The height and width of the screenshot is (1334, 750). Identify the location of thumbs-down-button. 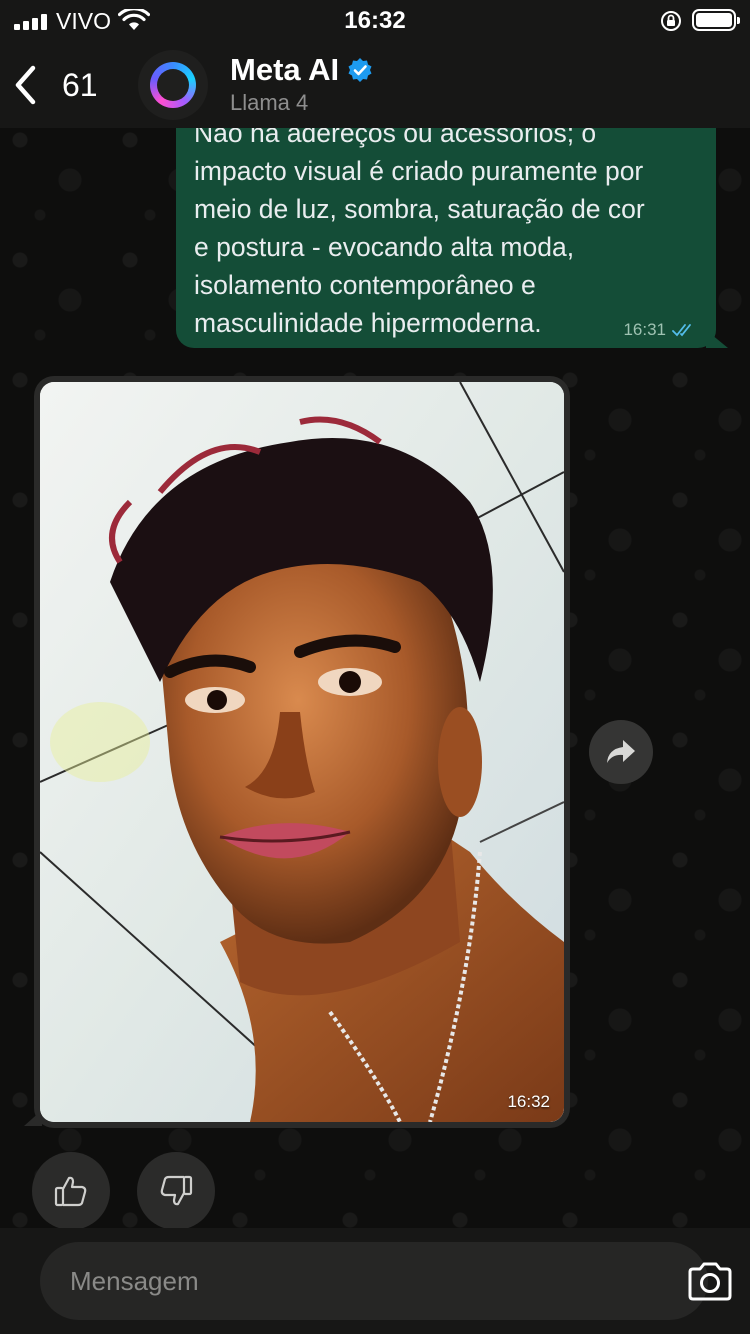
(176, 1191).